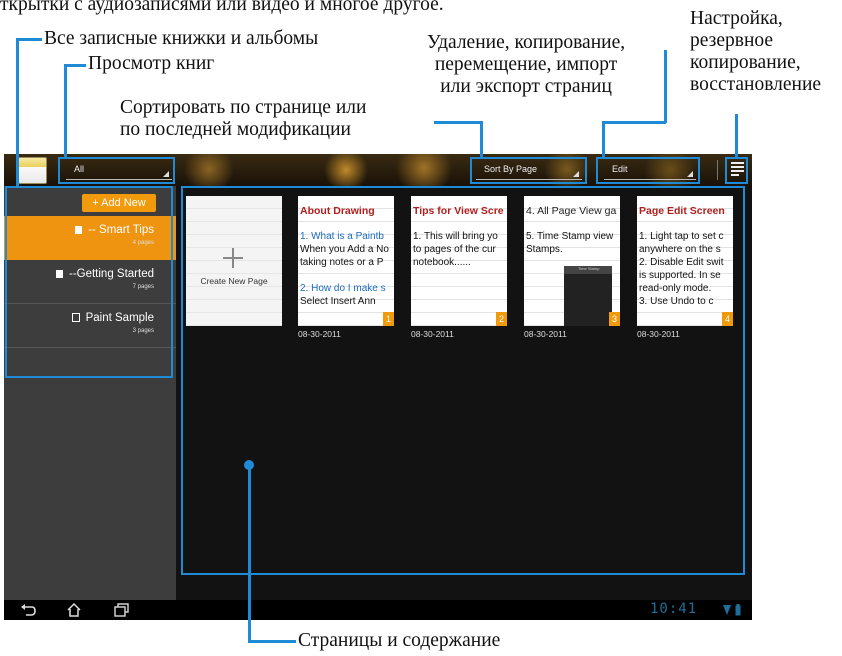  I want to click on recent-apps-icon, so click(122, 610).